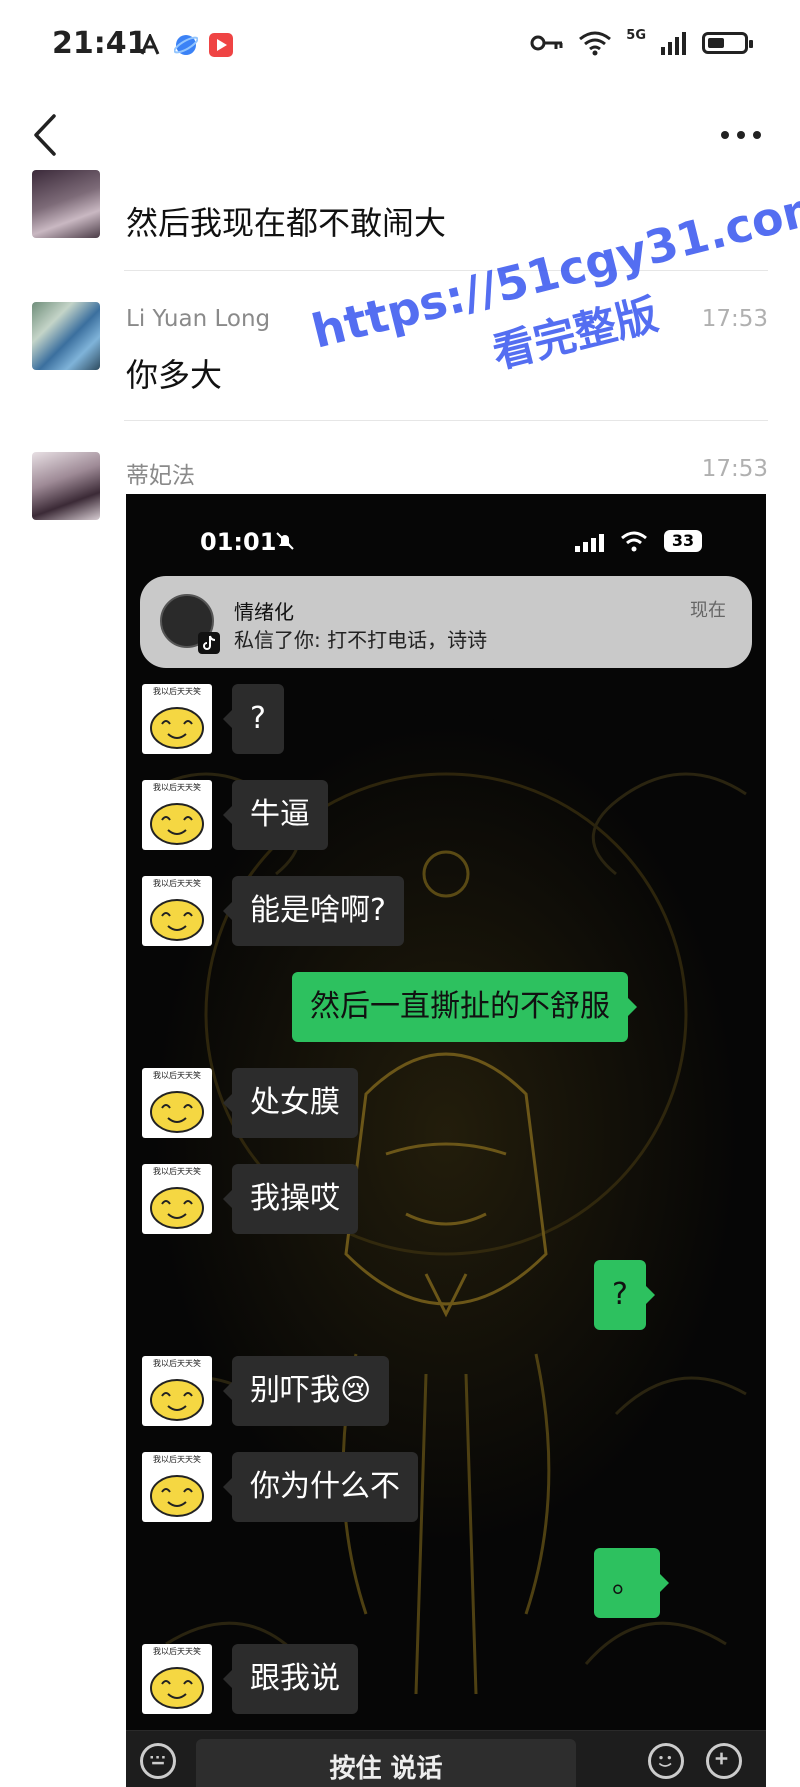 This screenshot has height=1787, width=800. What do you see at coordinates (673, 43) in the screenshot?
I see `signal-icon` at bounding box center [673, 43].